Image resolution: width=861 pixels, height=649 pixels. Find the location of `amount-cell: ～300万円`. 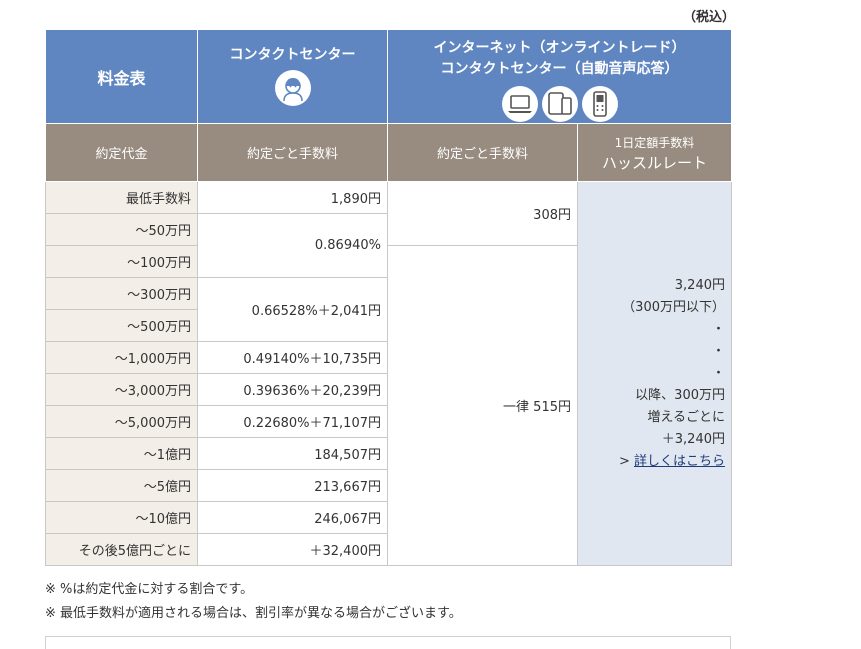

amount-cell: ～300万円 is located at coordinates (121, 293).